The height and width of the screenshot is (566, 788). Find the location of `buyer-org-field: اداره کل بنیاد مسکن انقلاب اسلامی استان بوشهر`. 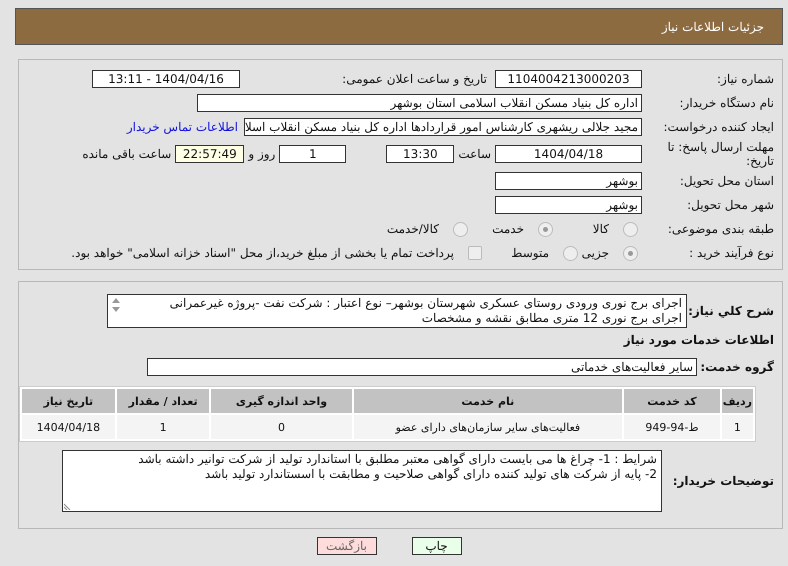

buyer-org-field: اداره کل بنیاد مسکن انقلاب اسلامی استان بوشهر is located at coordinates (419, 103).